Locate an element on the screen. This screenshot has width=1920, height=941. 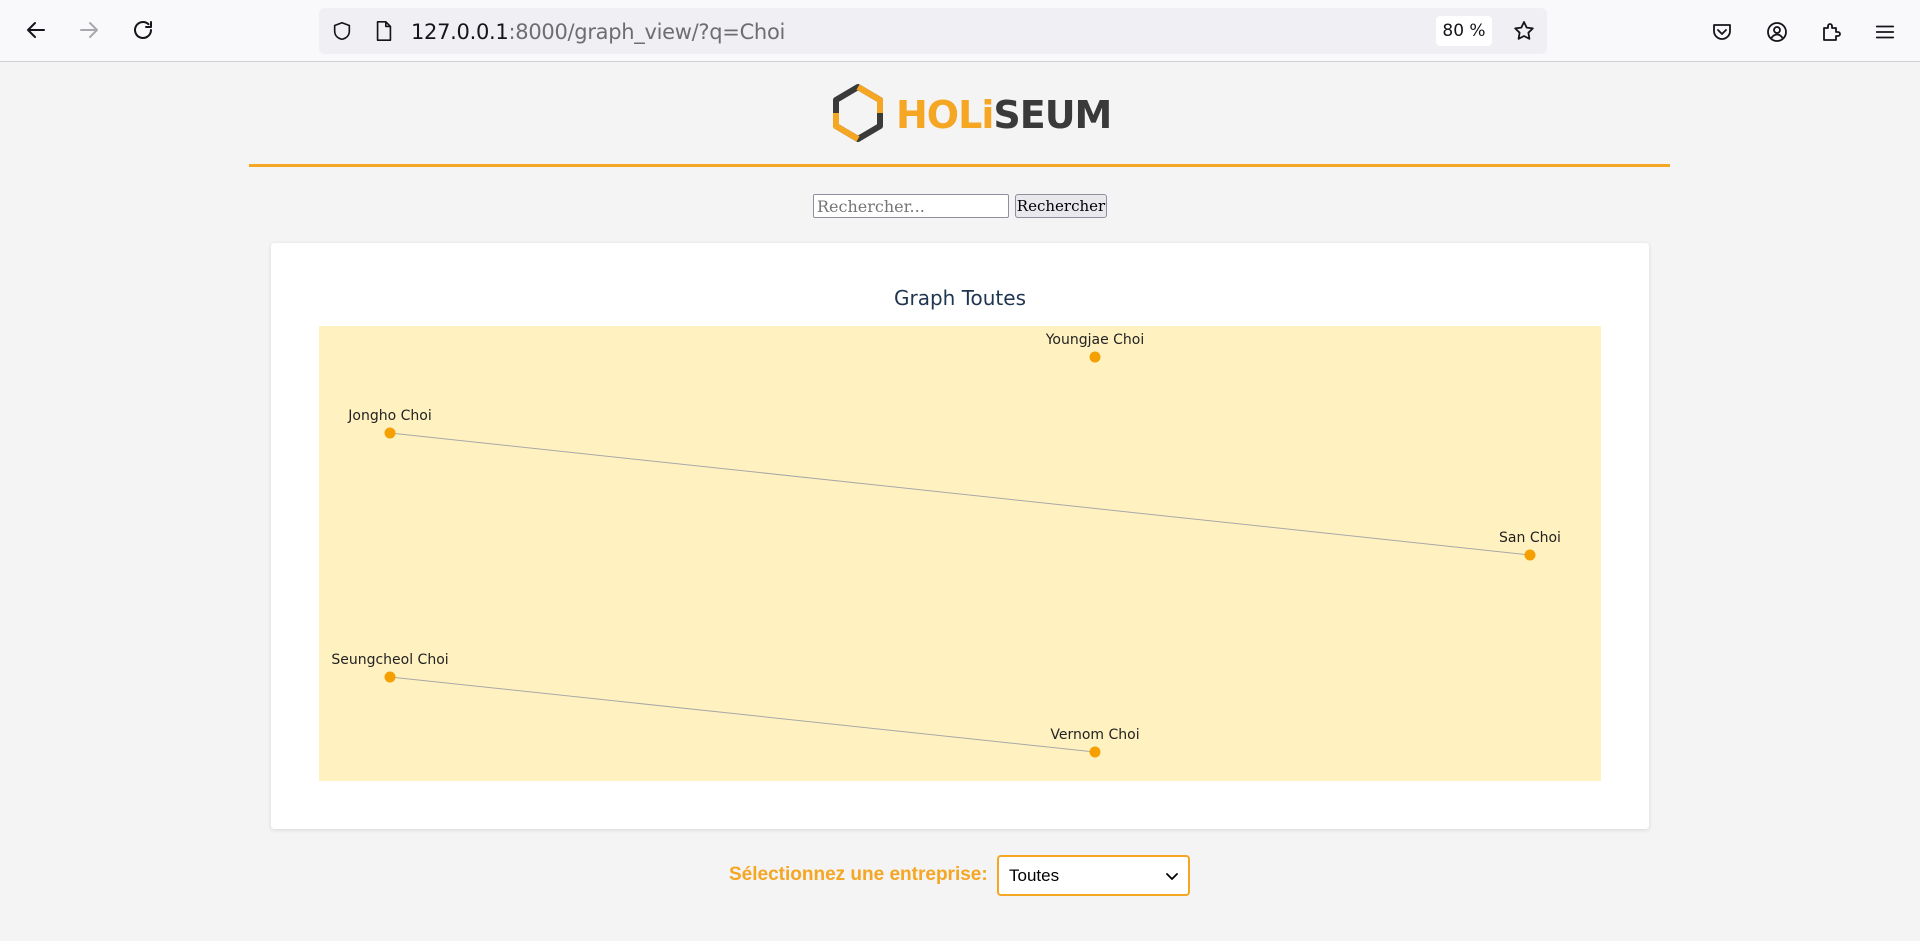
graph-node-label-vernom: Vernom Choi is located at coordinates (1094, 735).